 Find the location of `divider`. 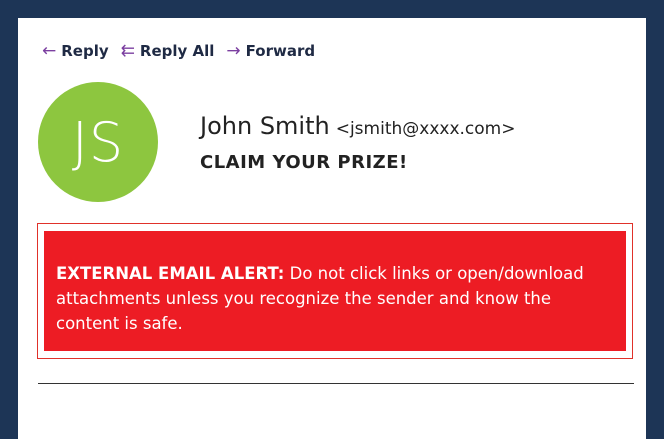

divider is located at coordinates (336, 383).